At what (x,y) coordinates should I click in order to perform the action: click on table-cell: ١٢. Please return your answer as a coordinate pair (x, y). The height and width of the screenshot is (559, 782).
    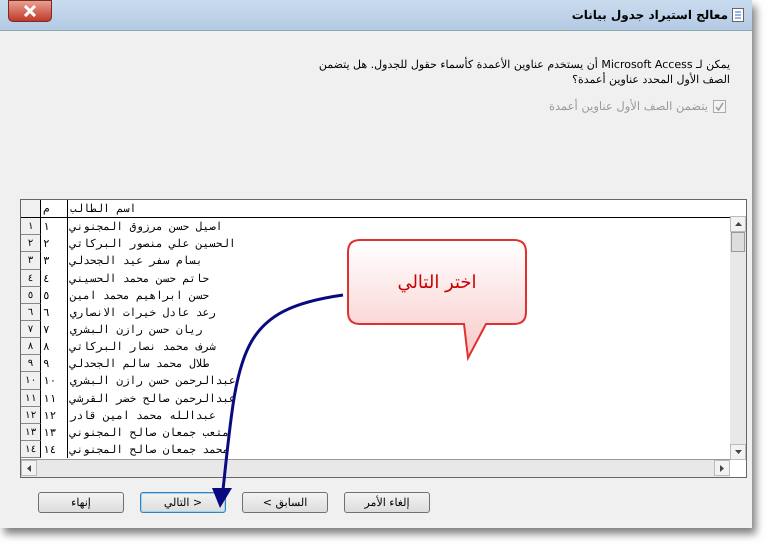
    Looking at the image, I should click on (54, 415).